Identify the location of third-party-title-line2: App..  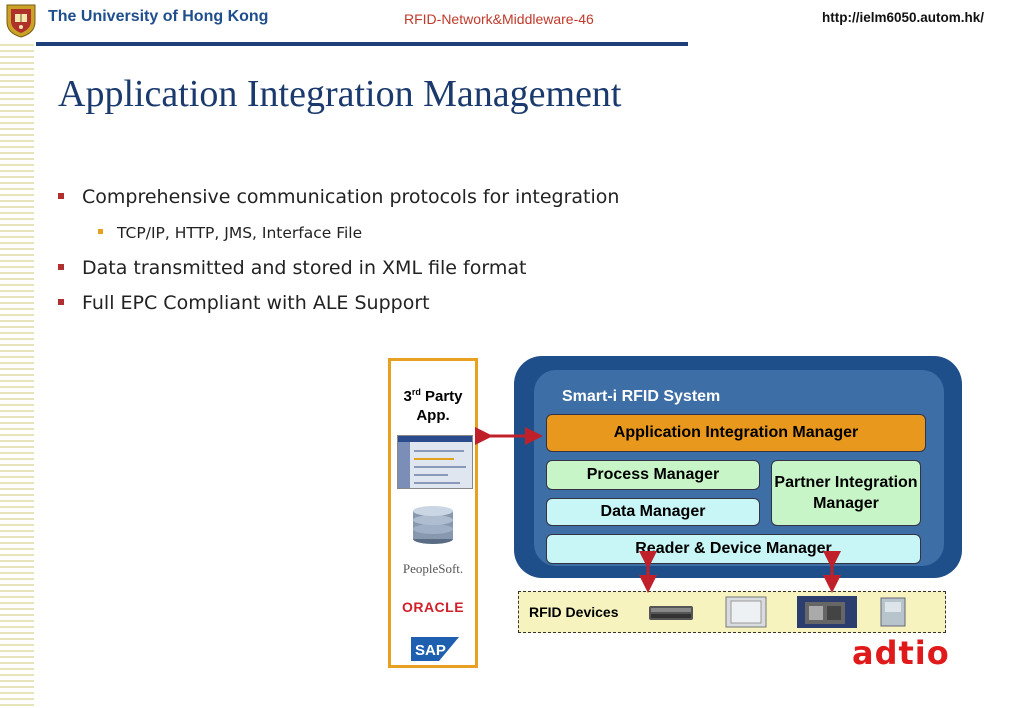
(433, 415).